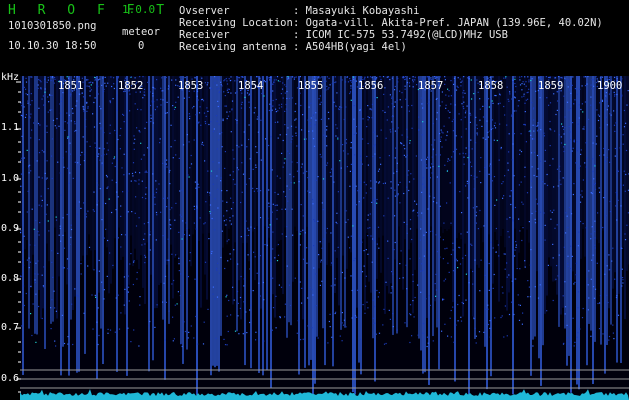 This screenshot has width=629, height=400. I want to click on app-version: 1.0.0, so click(139, 9).